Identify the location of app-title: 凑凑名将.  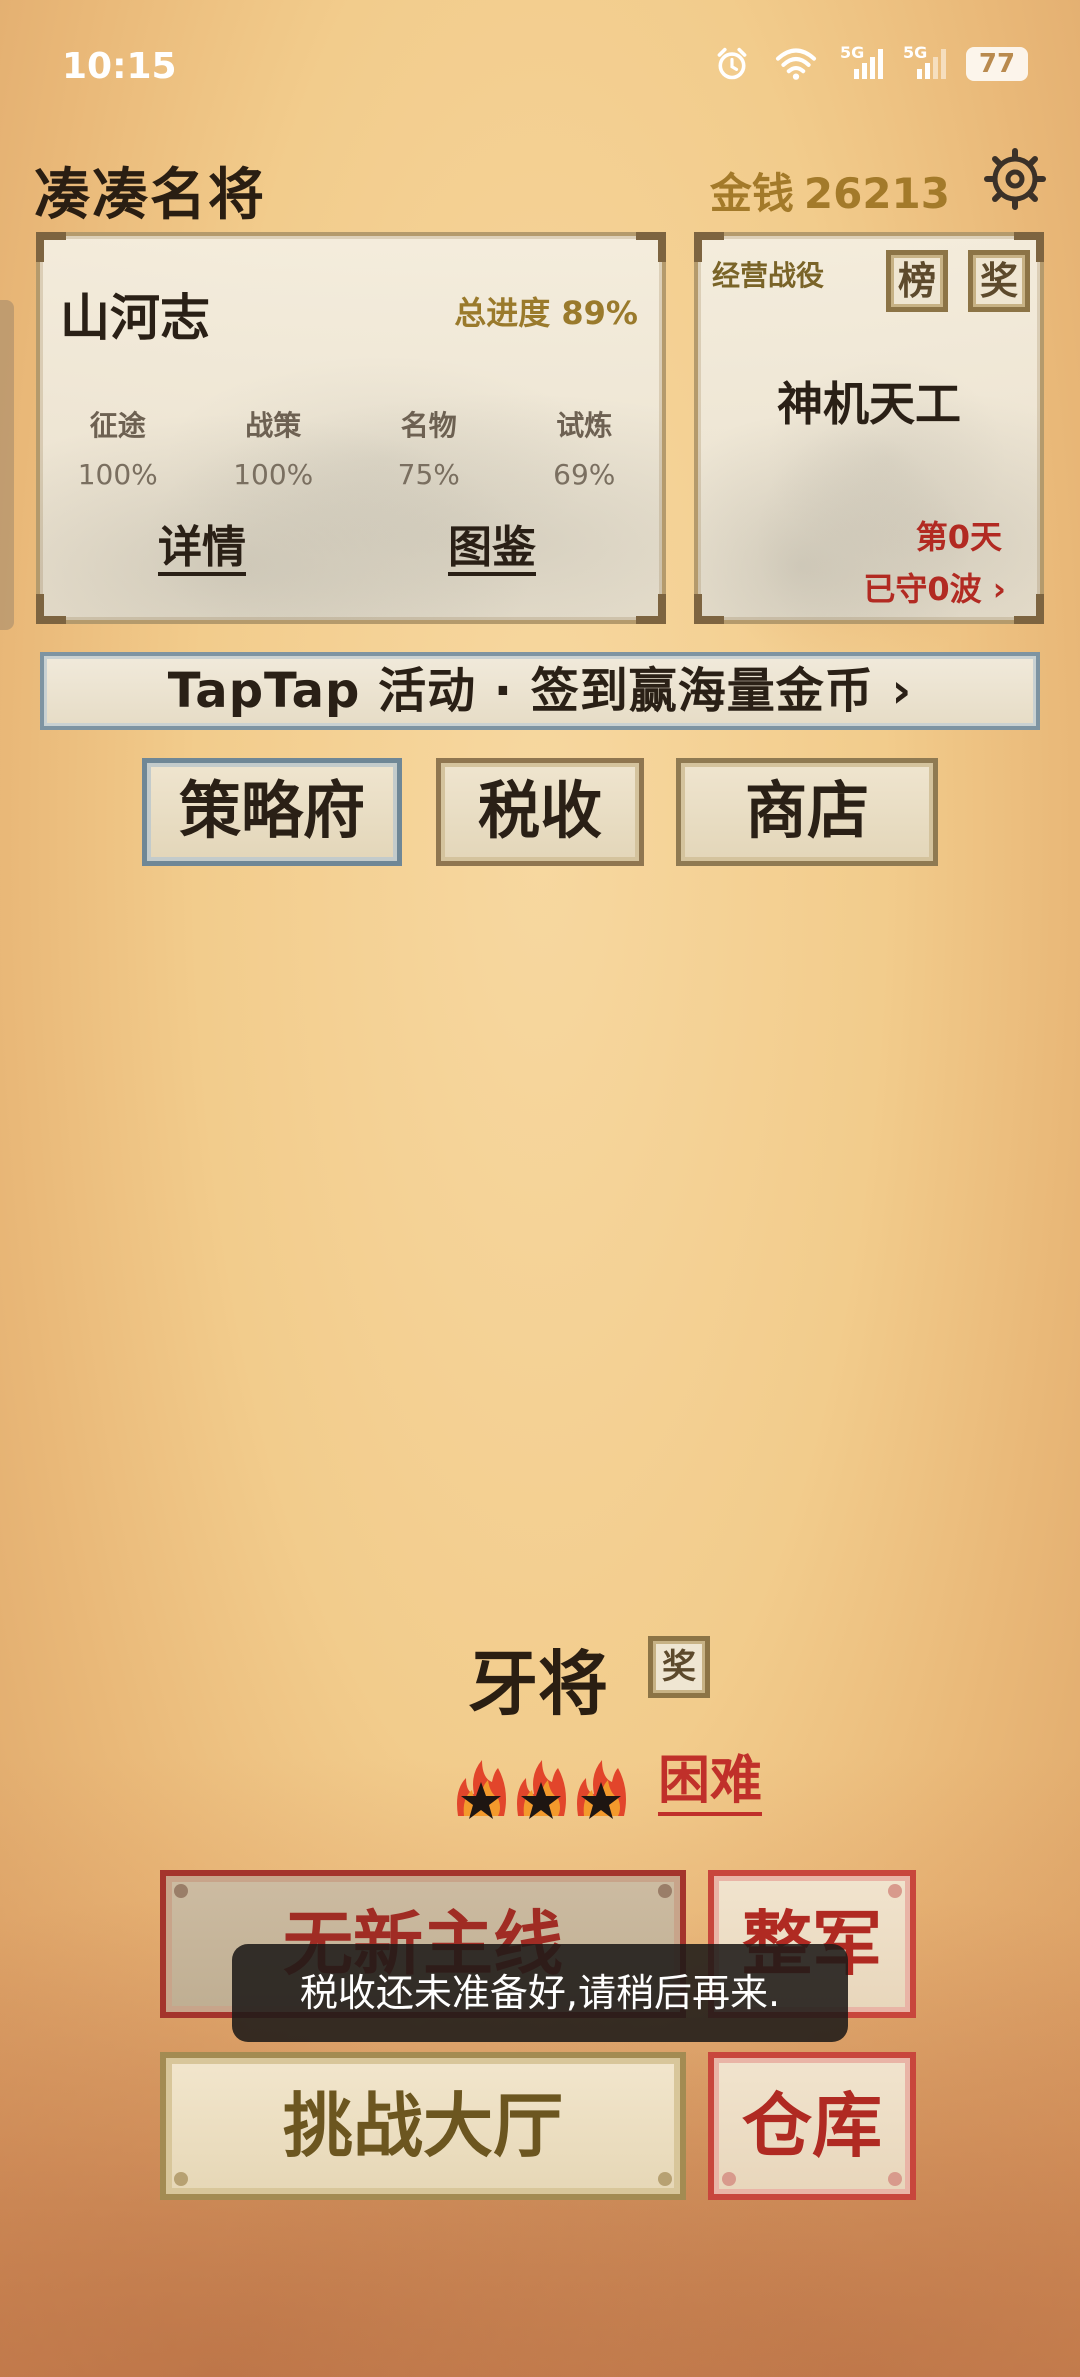
(150, 195).